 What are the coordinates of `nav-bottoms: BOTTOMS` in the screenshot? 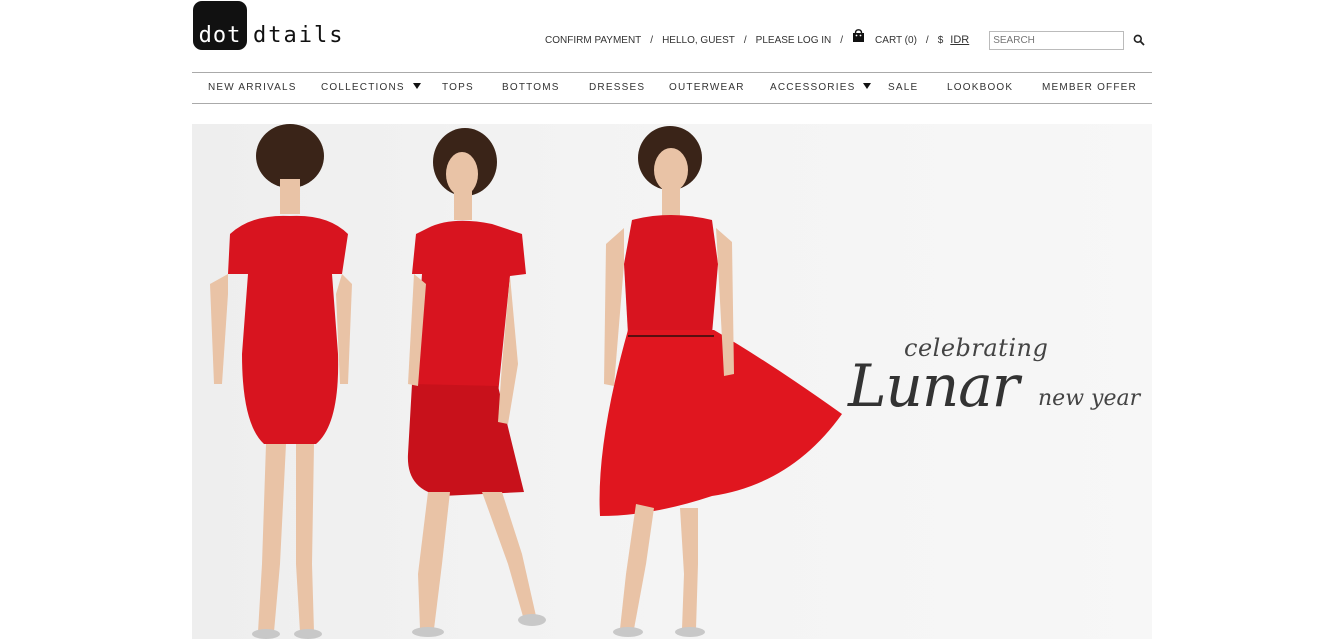 It's located at (531, 87).